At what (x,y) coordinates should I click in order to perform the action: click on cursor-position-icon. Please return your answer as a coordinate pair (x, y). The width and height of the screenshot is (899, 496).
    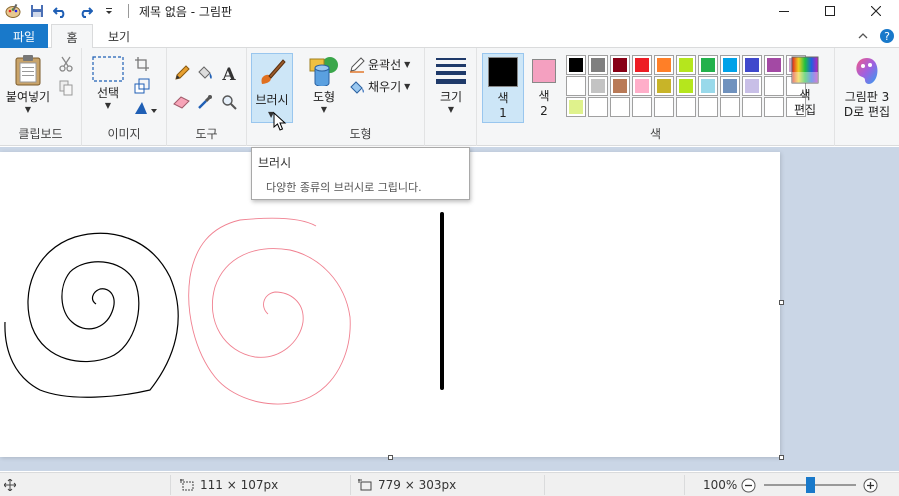
    Looking at the image, I should click on (10, 484).